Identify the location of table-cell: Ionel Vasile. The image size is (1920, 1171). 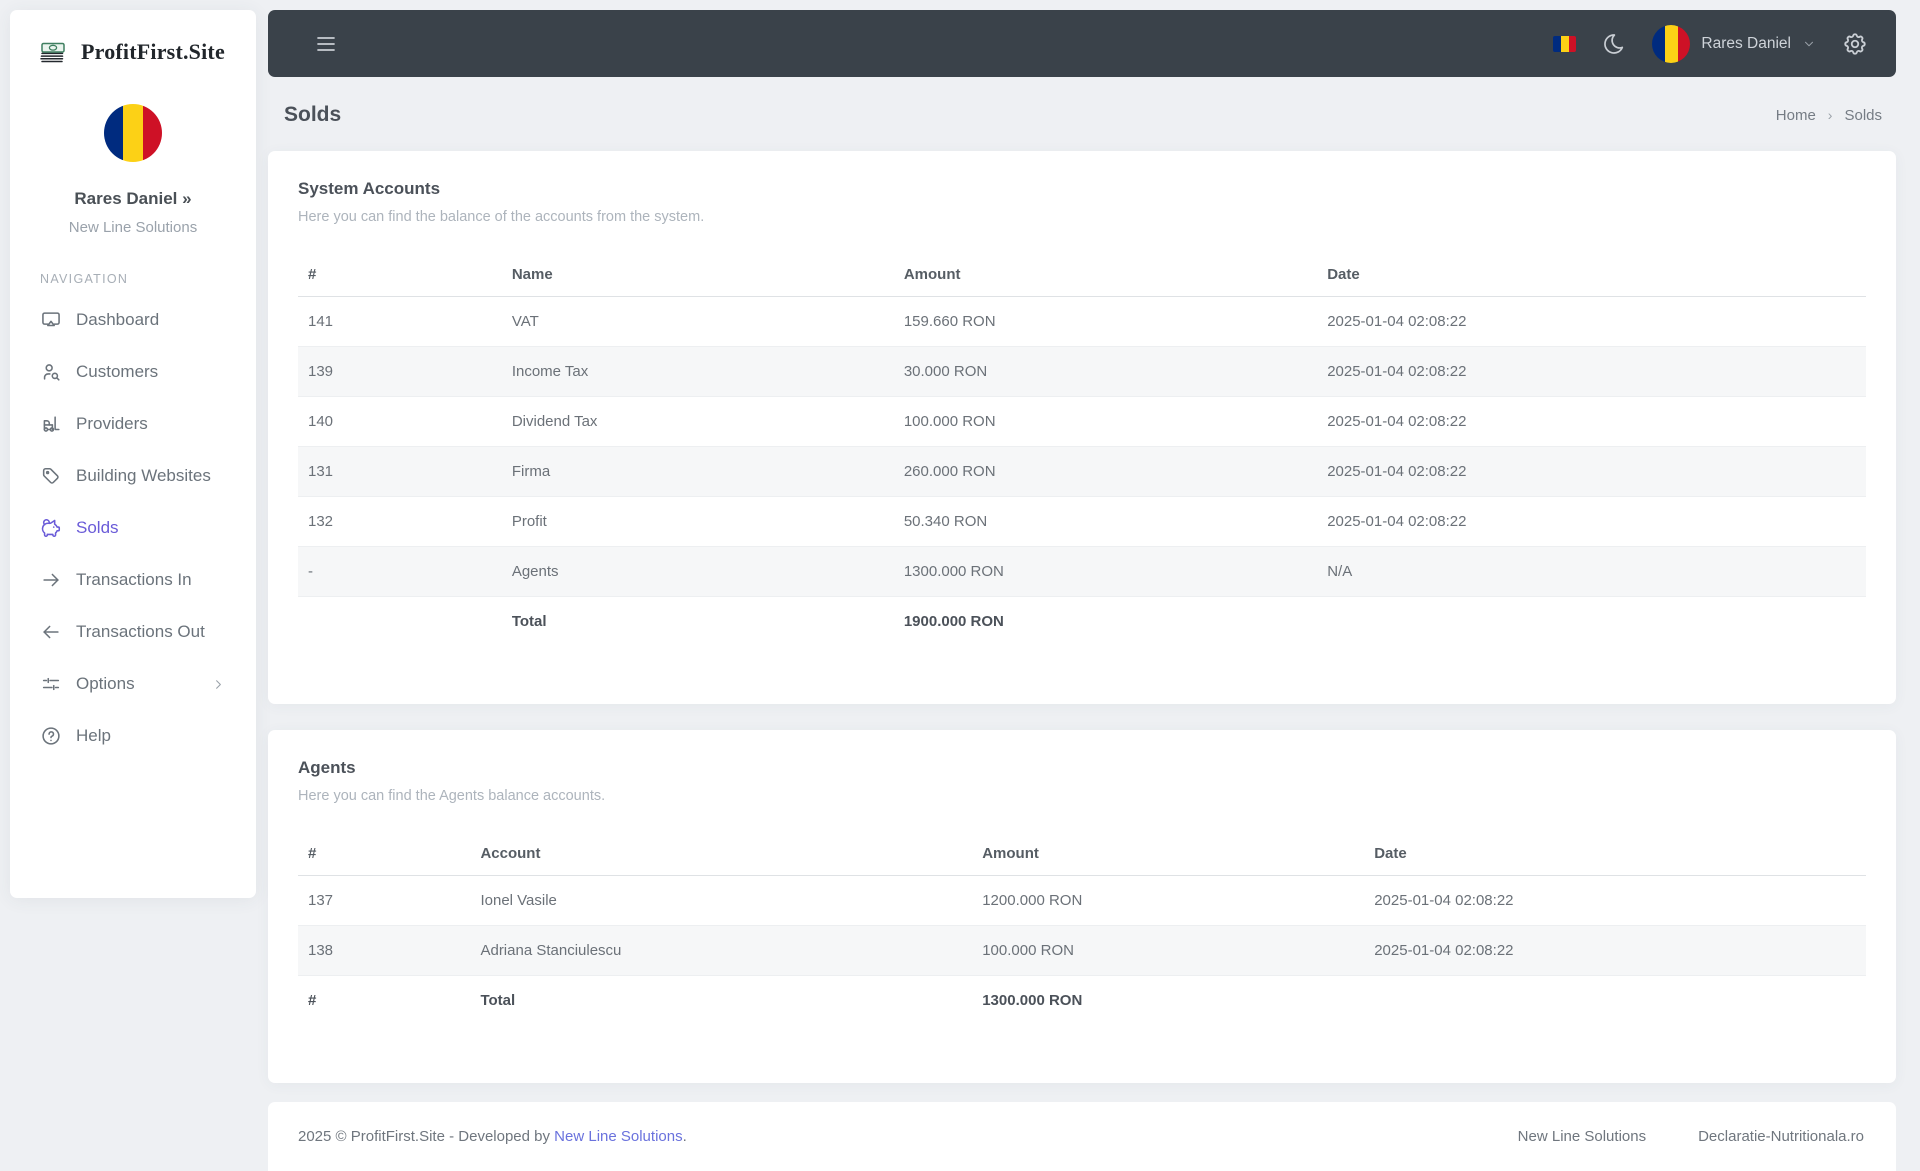
(518, 900).